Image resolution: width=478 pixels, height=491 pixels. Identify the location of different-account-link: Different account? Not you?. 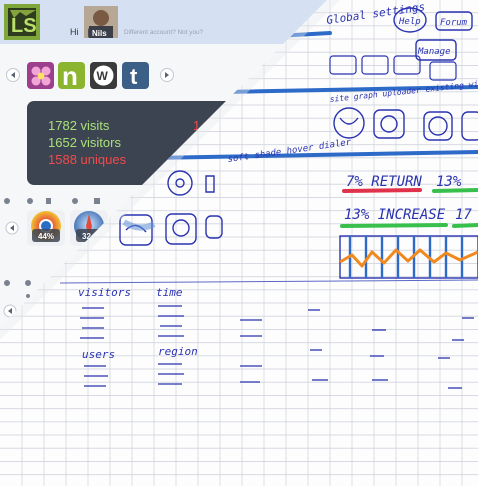
(164, 32).